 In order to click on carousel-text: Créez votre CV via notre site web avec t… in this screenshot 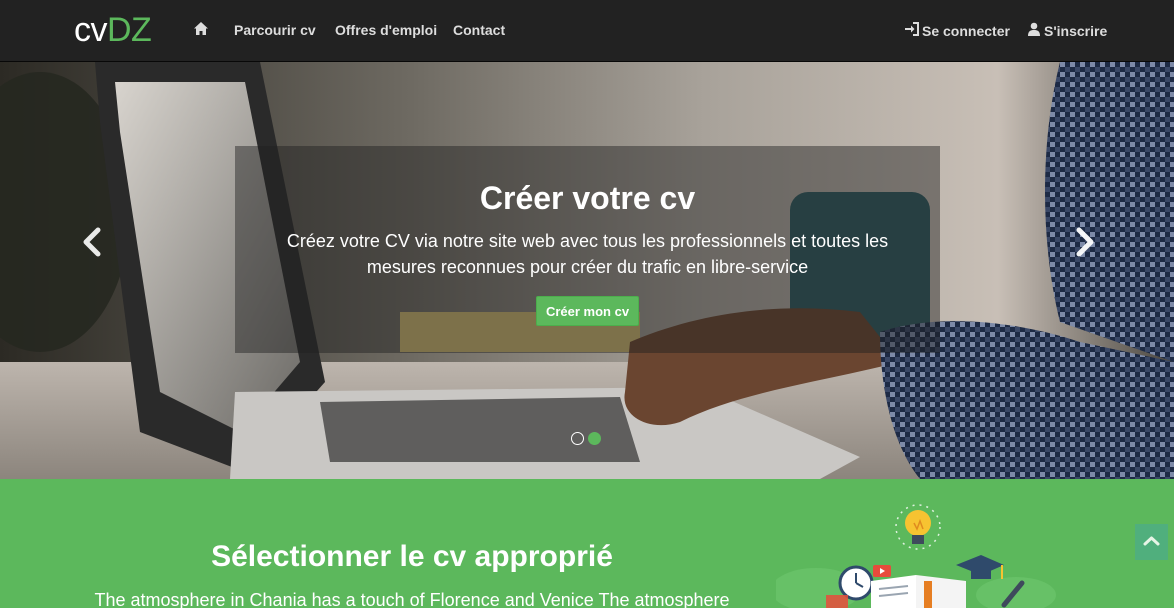, I will do `click(587, 254)`.